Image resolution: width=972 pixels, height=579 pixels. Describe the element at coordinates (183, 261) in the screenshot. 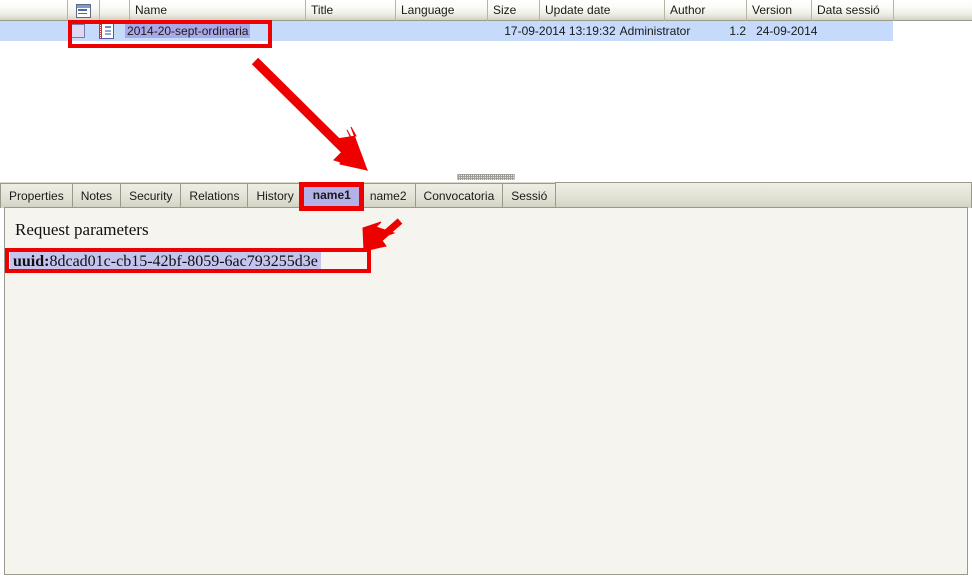

I see `uuid-value: 8dcad01c-cb15-42bf-8059-6ac793255d3e` at that location.